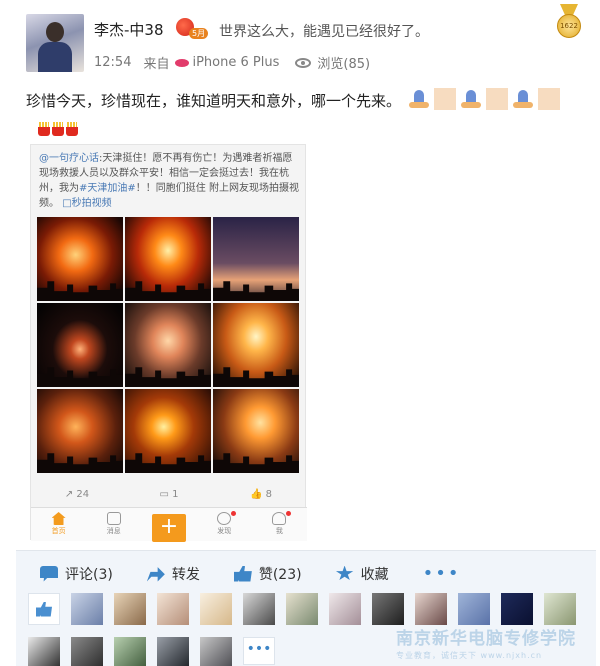 The height and width of the screenshot is (666, 600). I want to click on comment-button: 评论(3), so click(76, 574).